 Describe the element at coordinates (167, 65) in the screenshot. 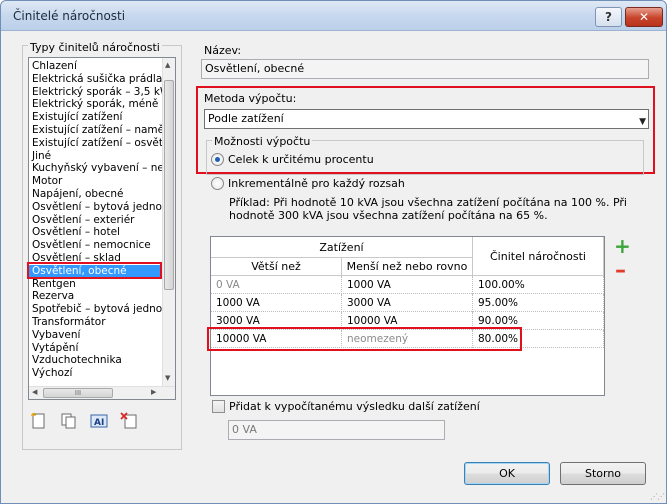

I see `scroll-up-icon: ▲` at that location.